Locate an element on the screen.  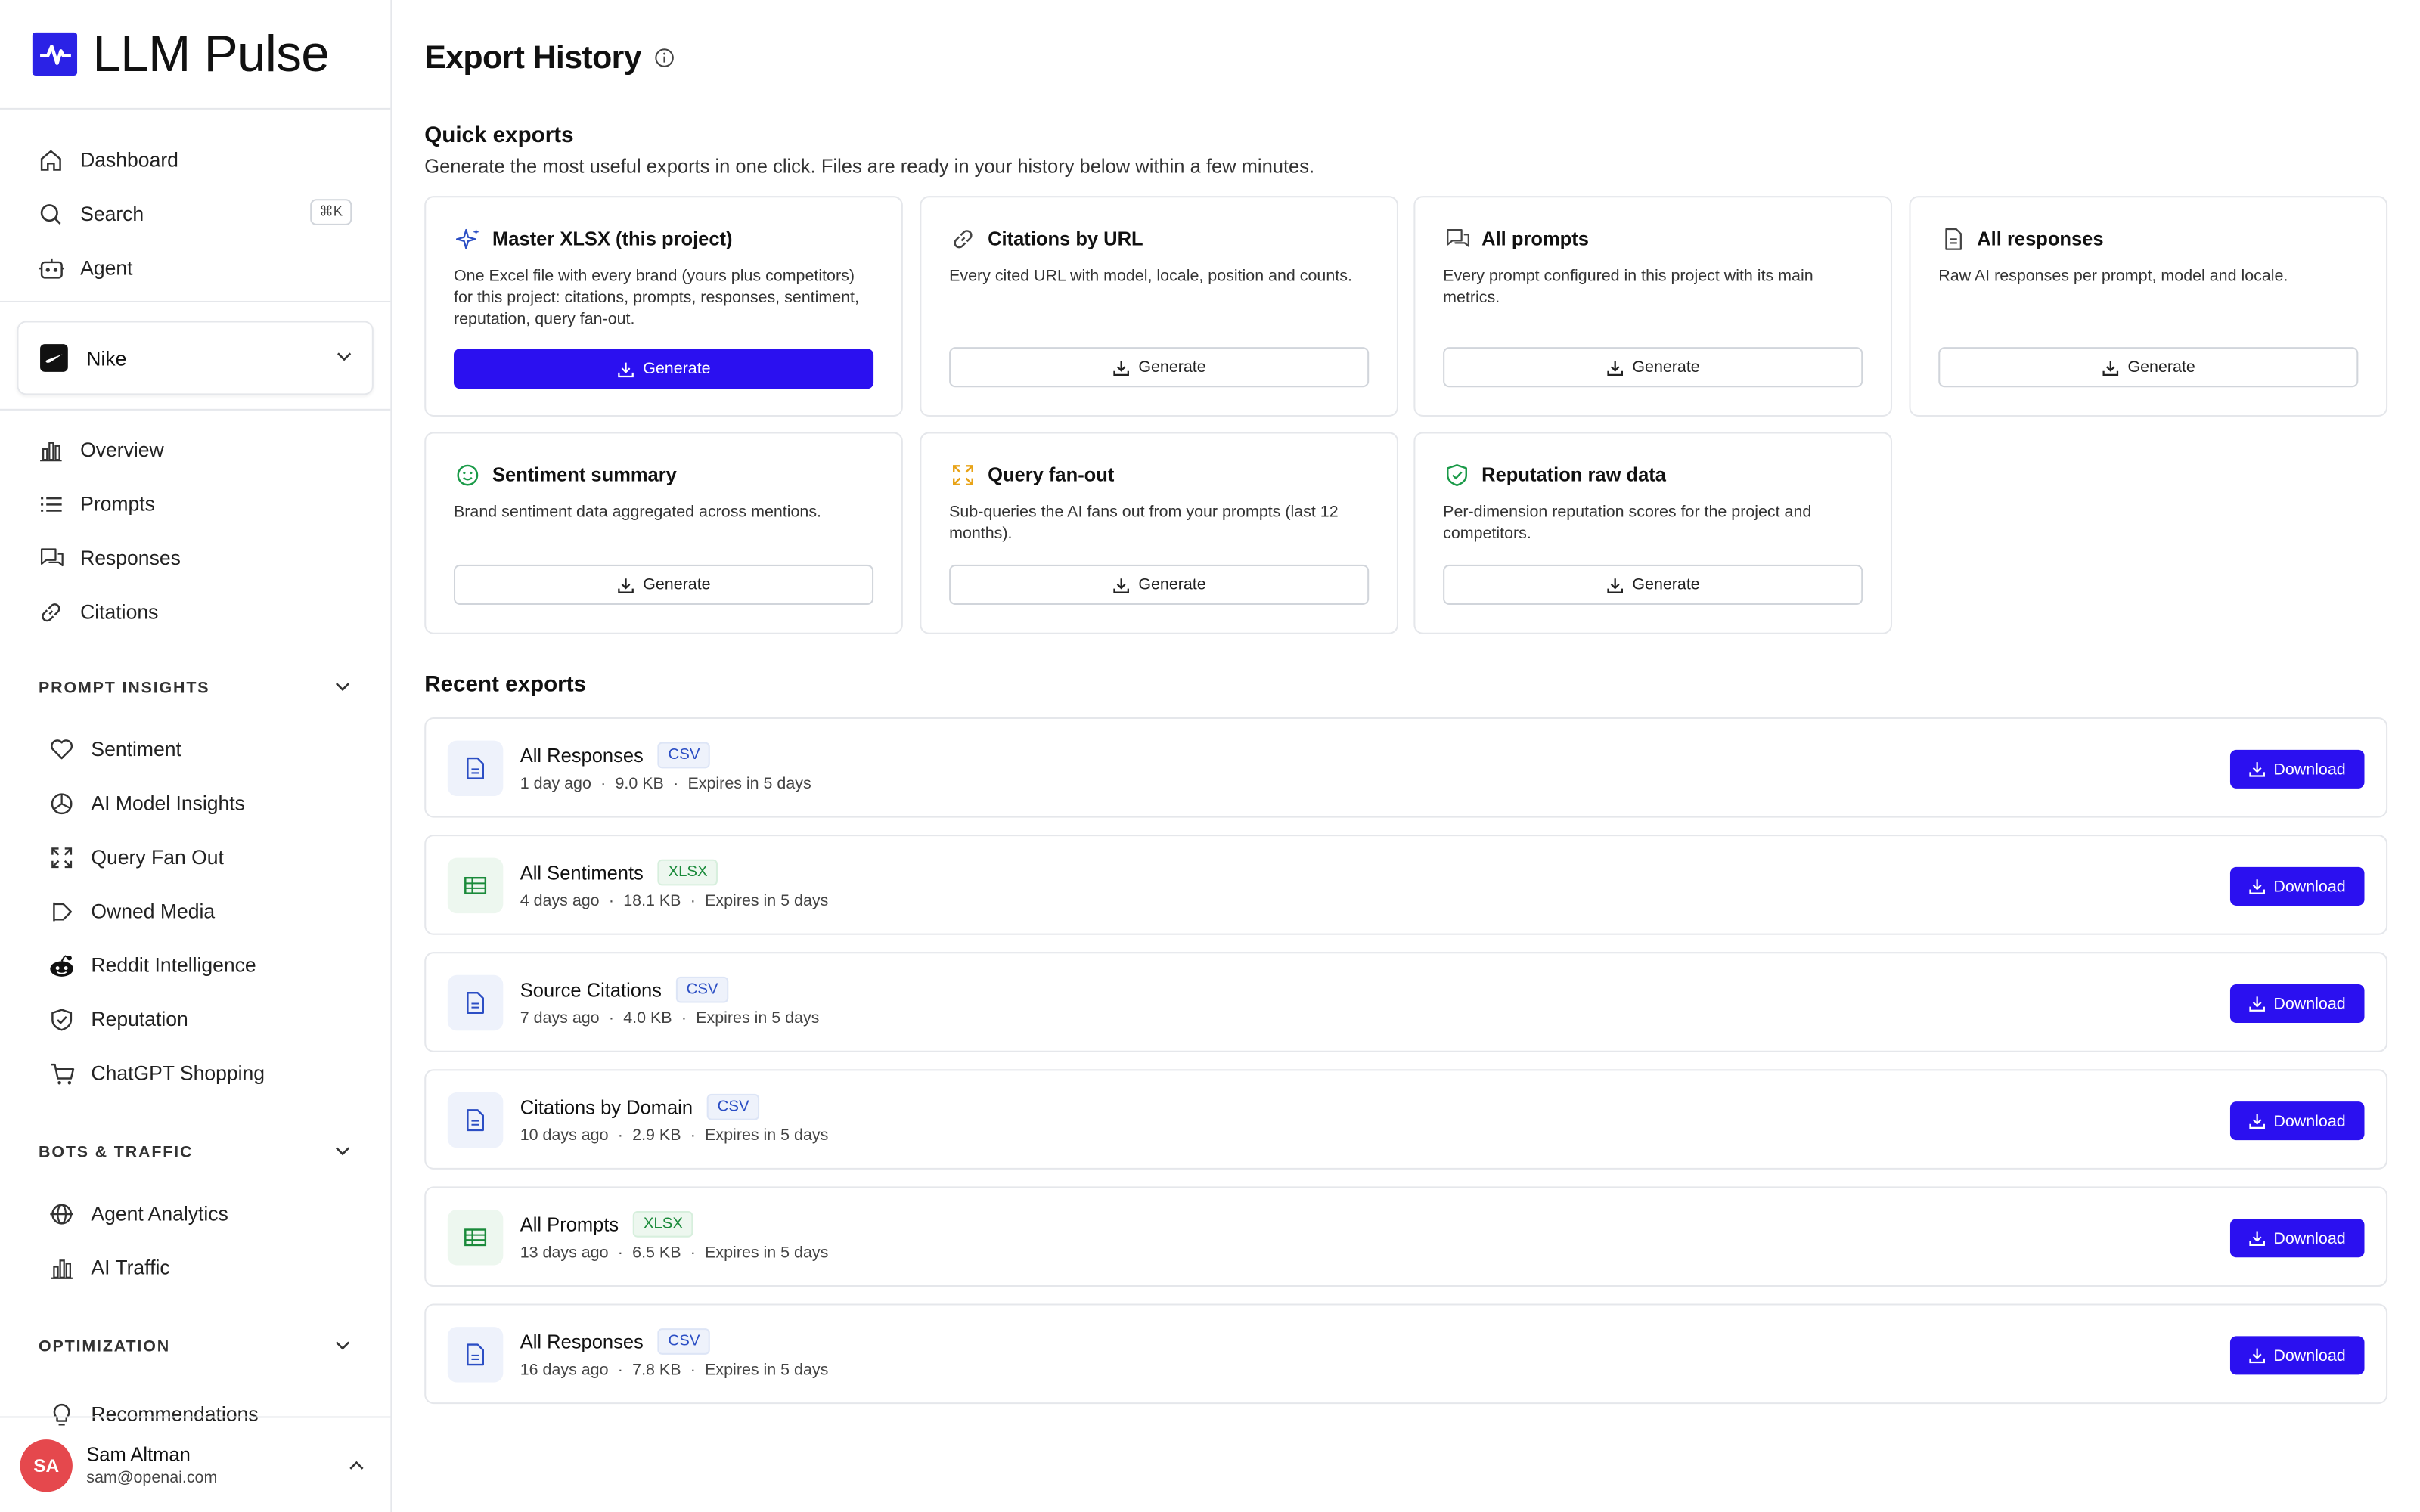
sidebar-item-chatgpt-shopping: ChatGPT Shopping is located at coordinates (195, 1073).